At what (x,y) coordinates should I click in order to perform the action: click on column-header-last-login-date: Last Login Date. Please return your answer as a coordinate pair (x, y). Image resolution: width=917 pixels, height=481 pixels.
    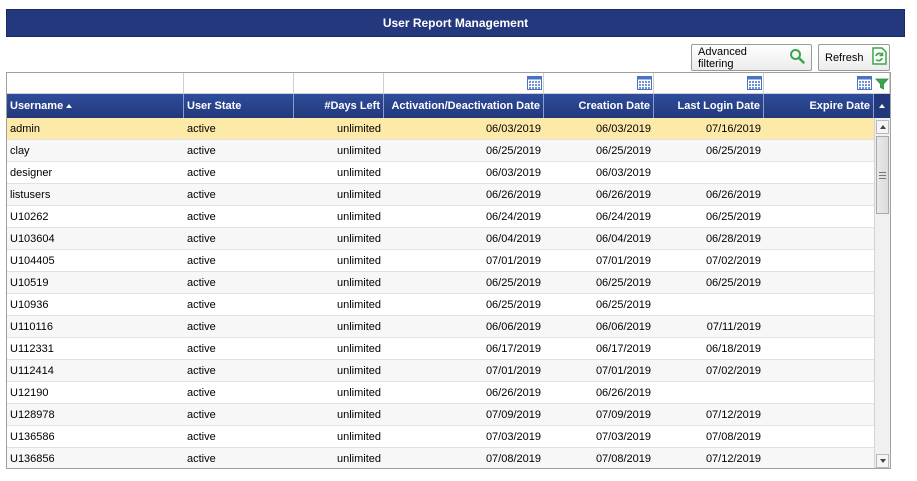
    Looking at the image, I should click on (709, 106).